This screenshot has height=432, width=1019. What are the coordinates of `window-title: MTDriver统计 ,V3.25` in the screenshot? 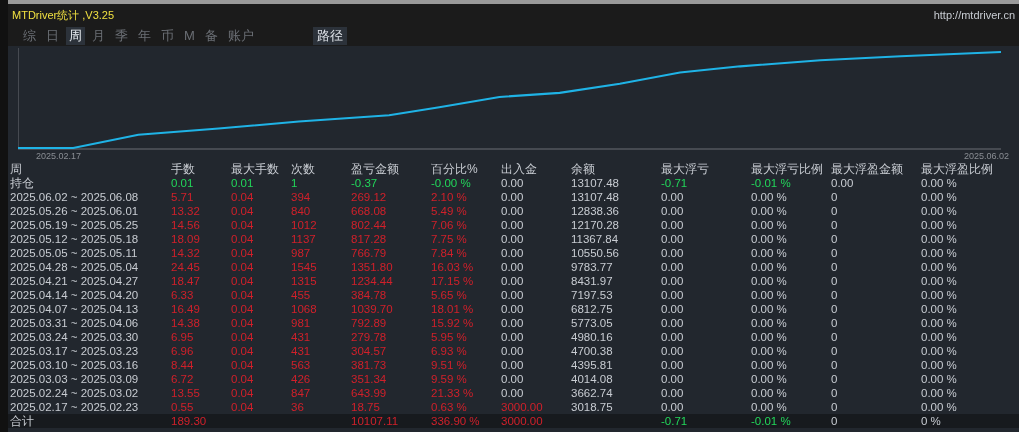 It's located at (63, 15).